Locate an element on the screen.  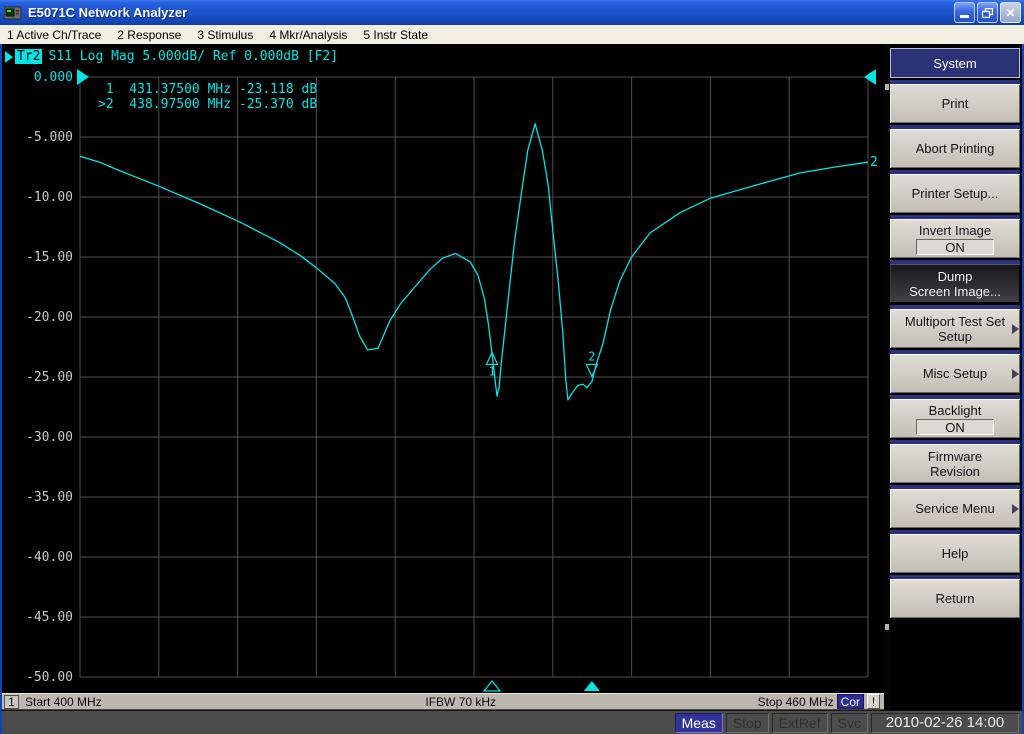
softkey-firmware-revision: Firmware Revision is located at coordinates (955, 461).